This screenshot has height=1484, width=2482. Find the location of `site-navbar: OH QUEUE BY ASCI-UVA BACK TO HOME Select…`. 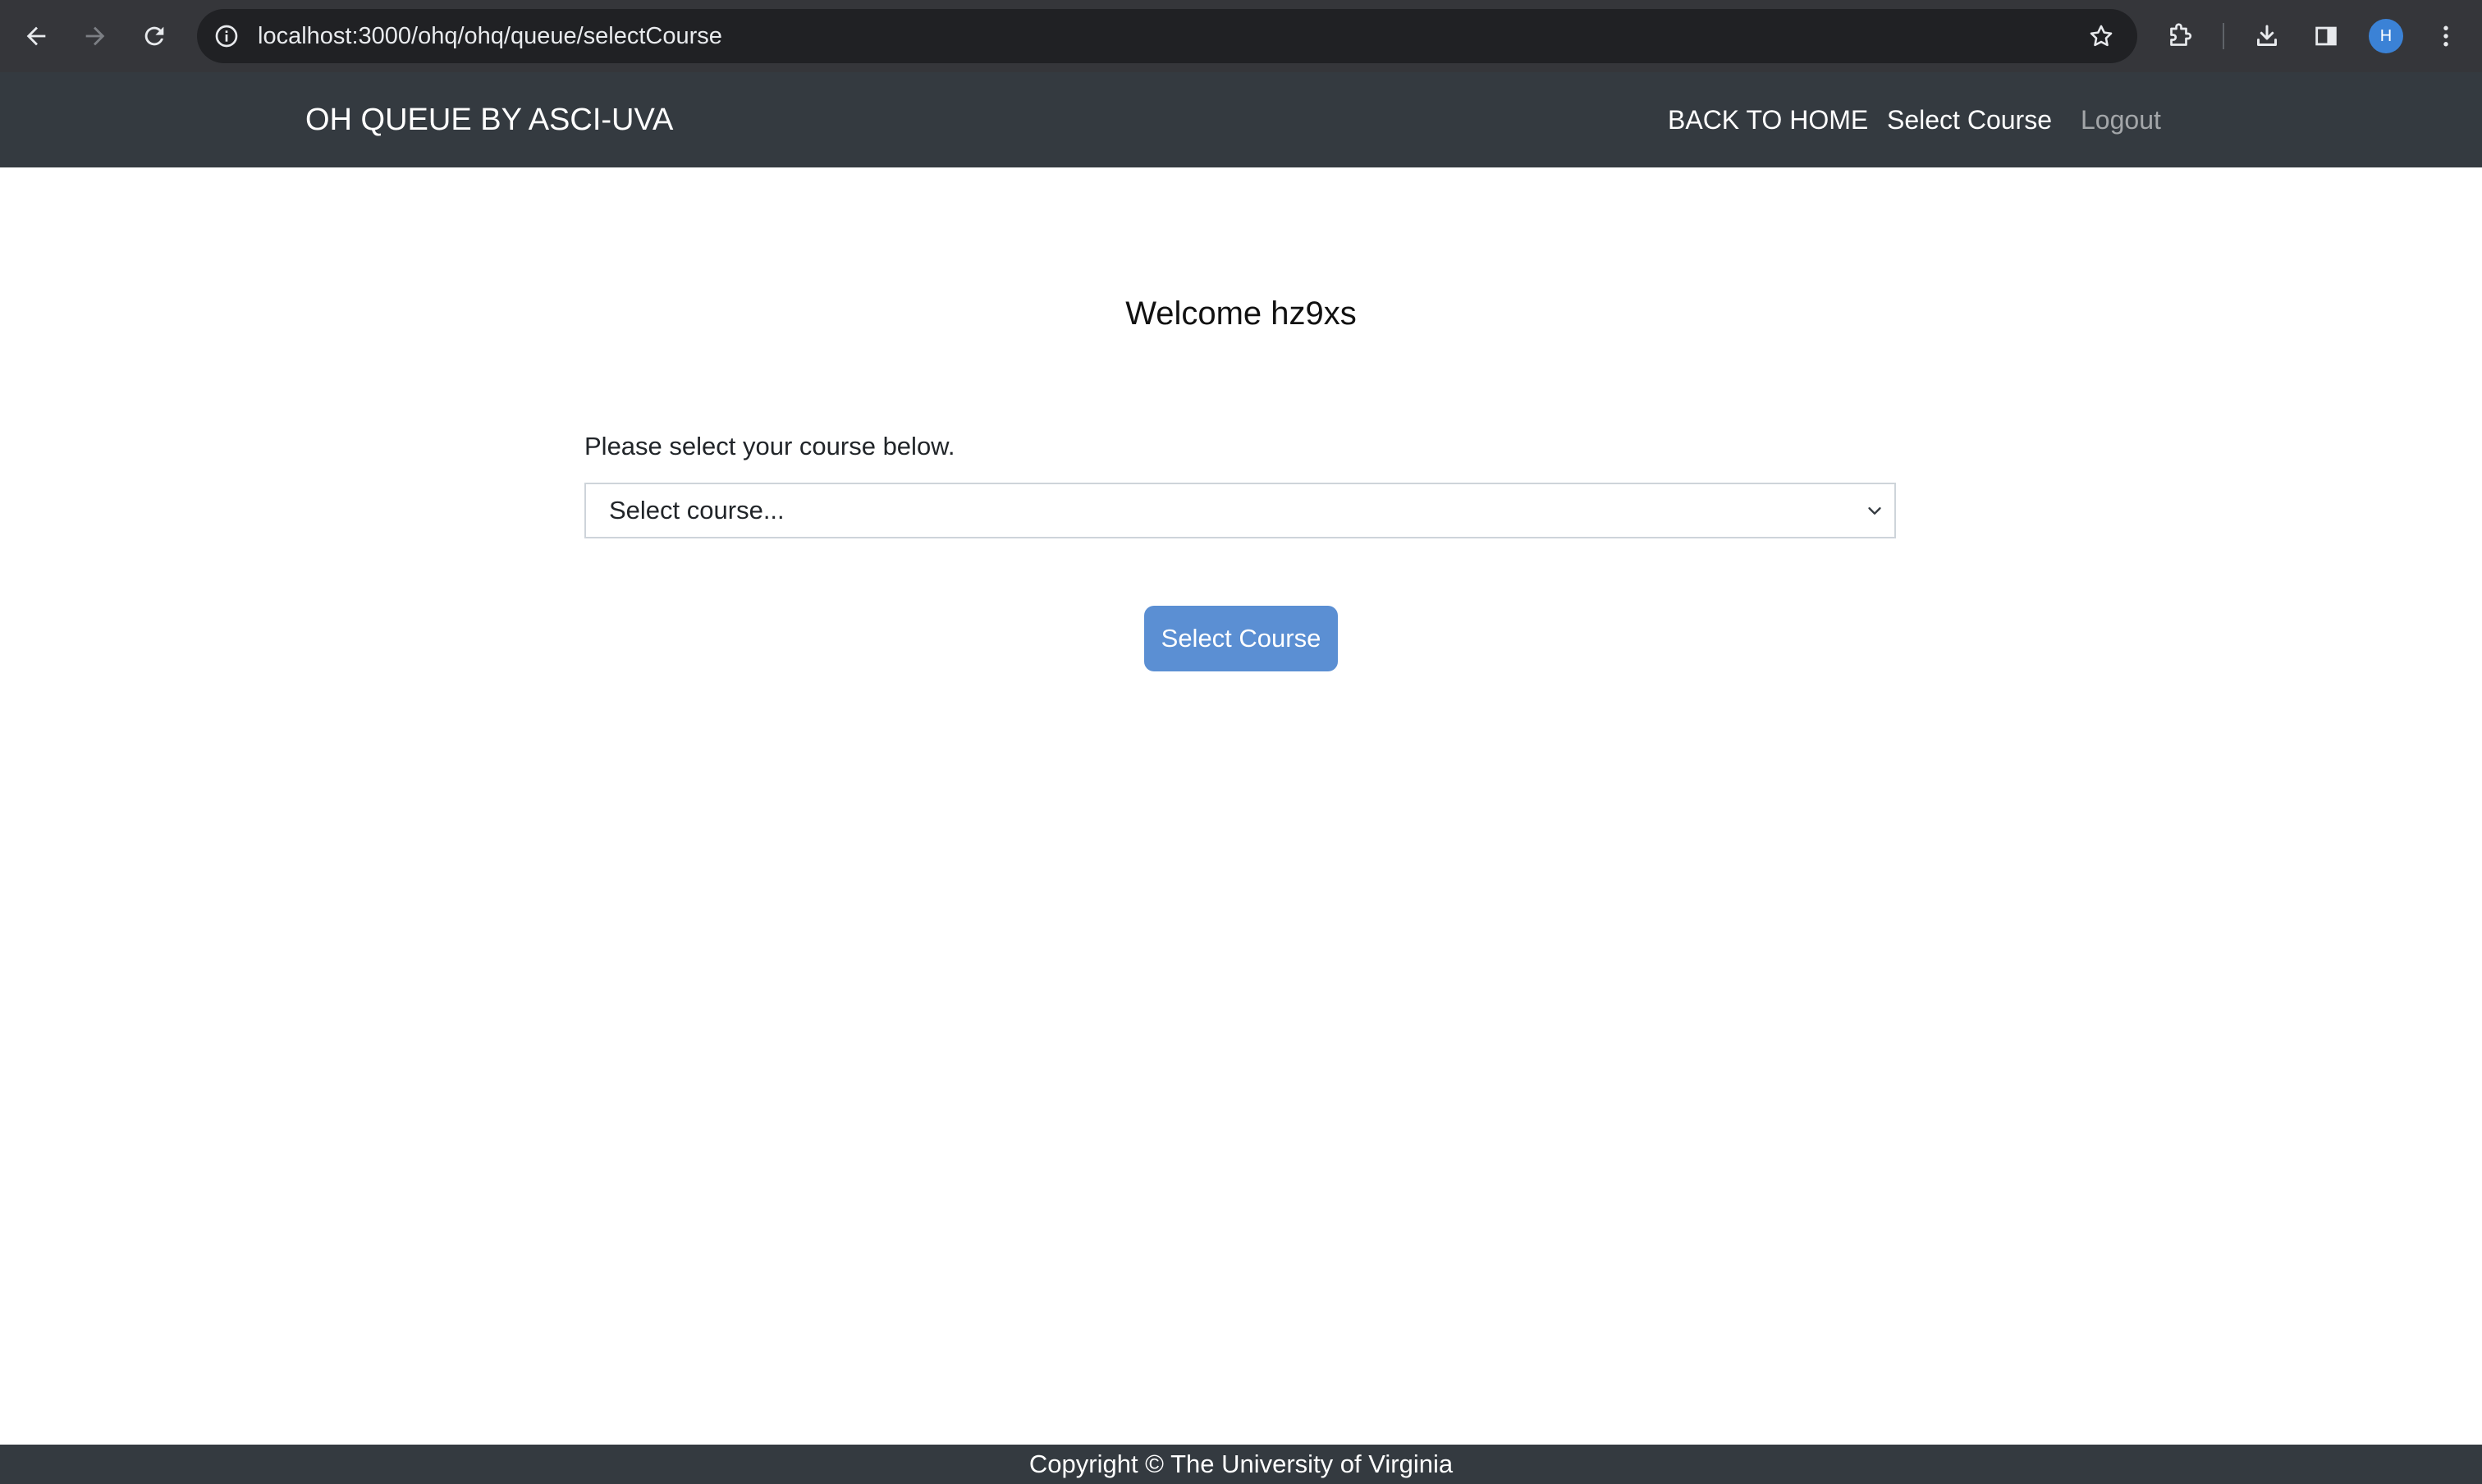

site-navbar: OH QUEUE BY ASCI-UVA BACK TO HOME Select… is located at coordinates (1241, 119).